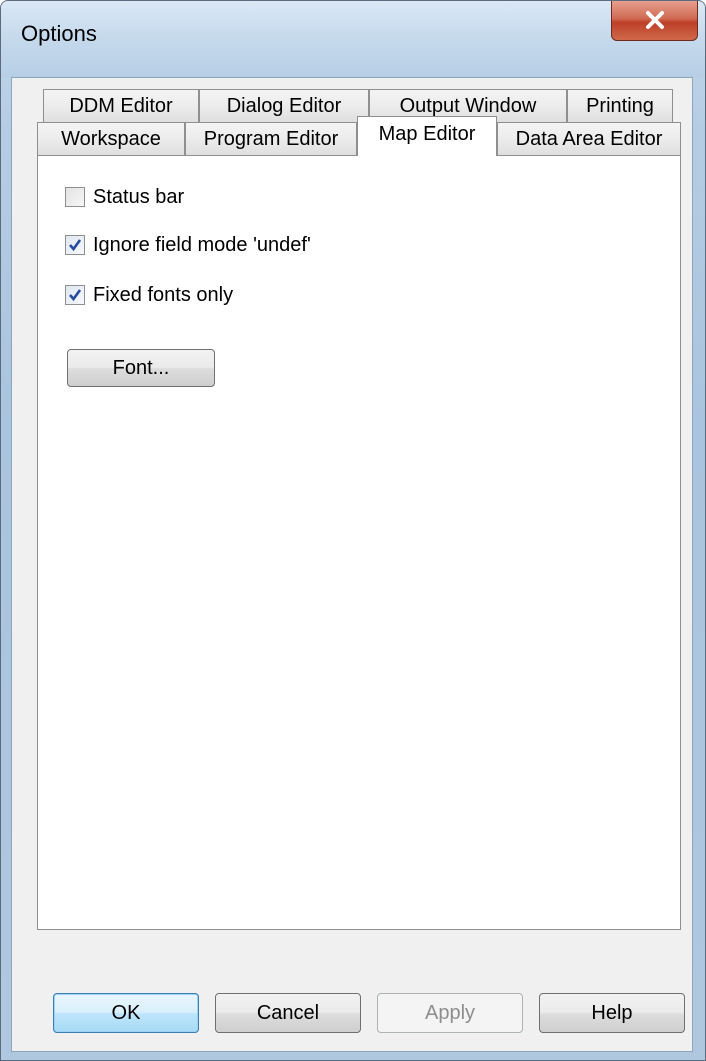  I want to click on ignore-undef-label: Ignore field mode 'undef', so click(202, 244).